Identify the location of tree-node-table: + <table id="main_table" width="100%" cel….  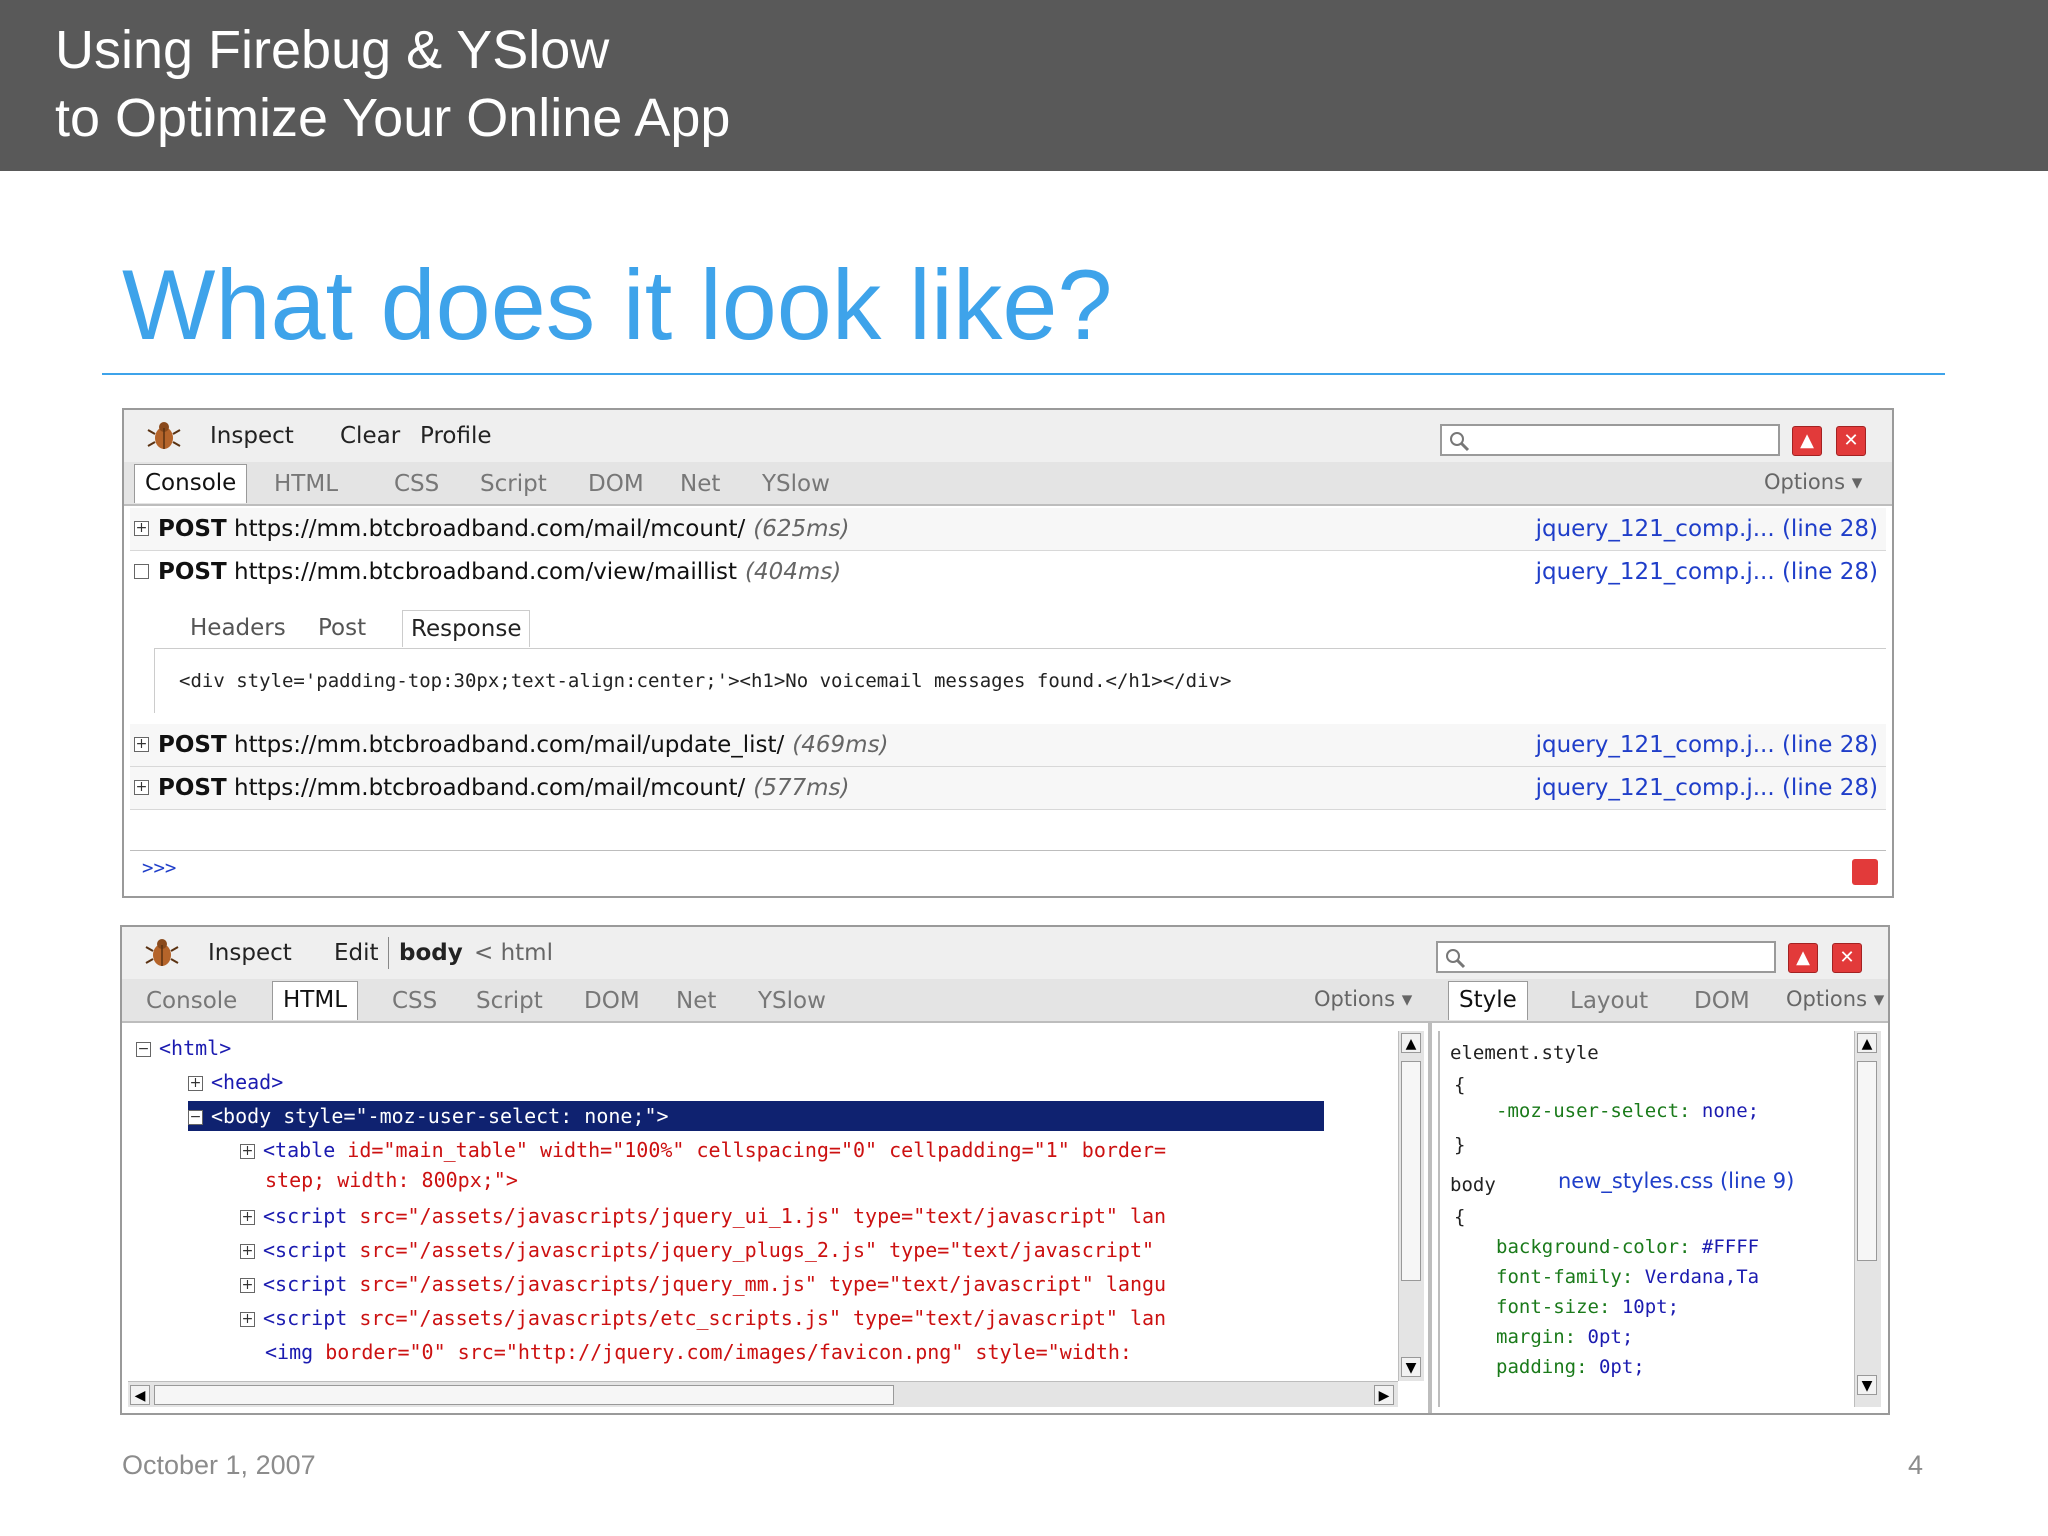
(703, 1150).